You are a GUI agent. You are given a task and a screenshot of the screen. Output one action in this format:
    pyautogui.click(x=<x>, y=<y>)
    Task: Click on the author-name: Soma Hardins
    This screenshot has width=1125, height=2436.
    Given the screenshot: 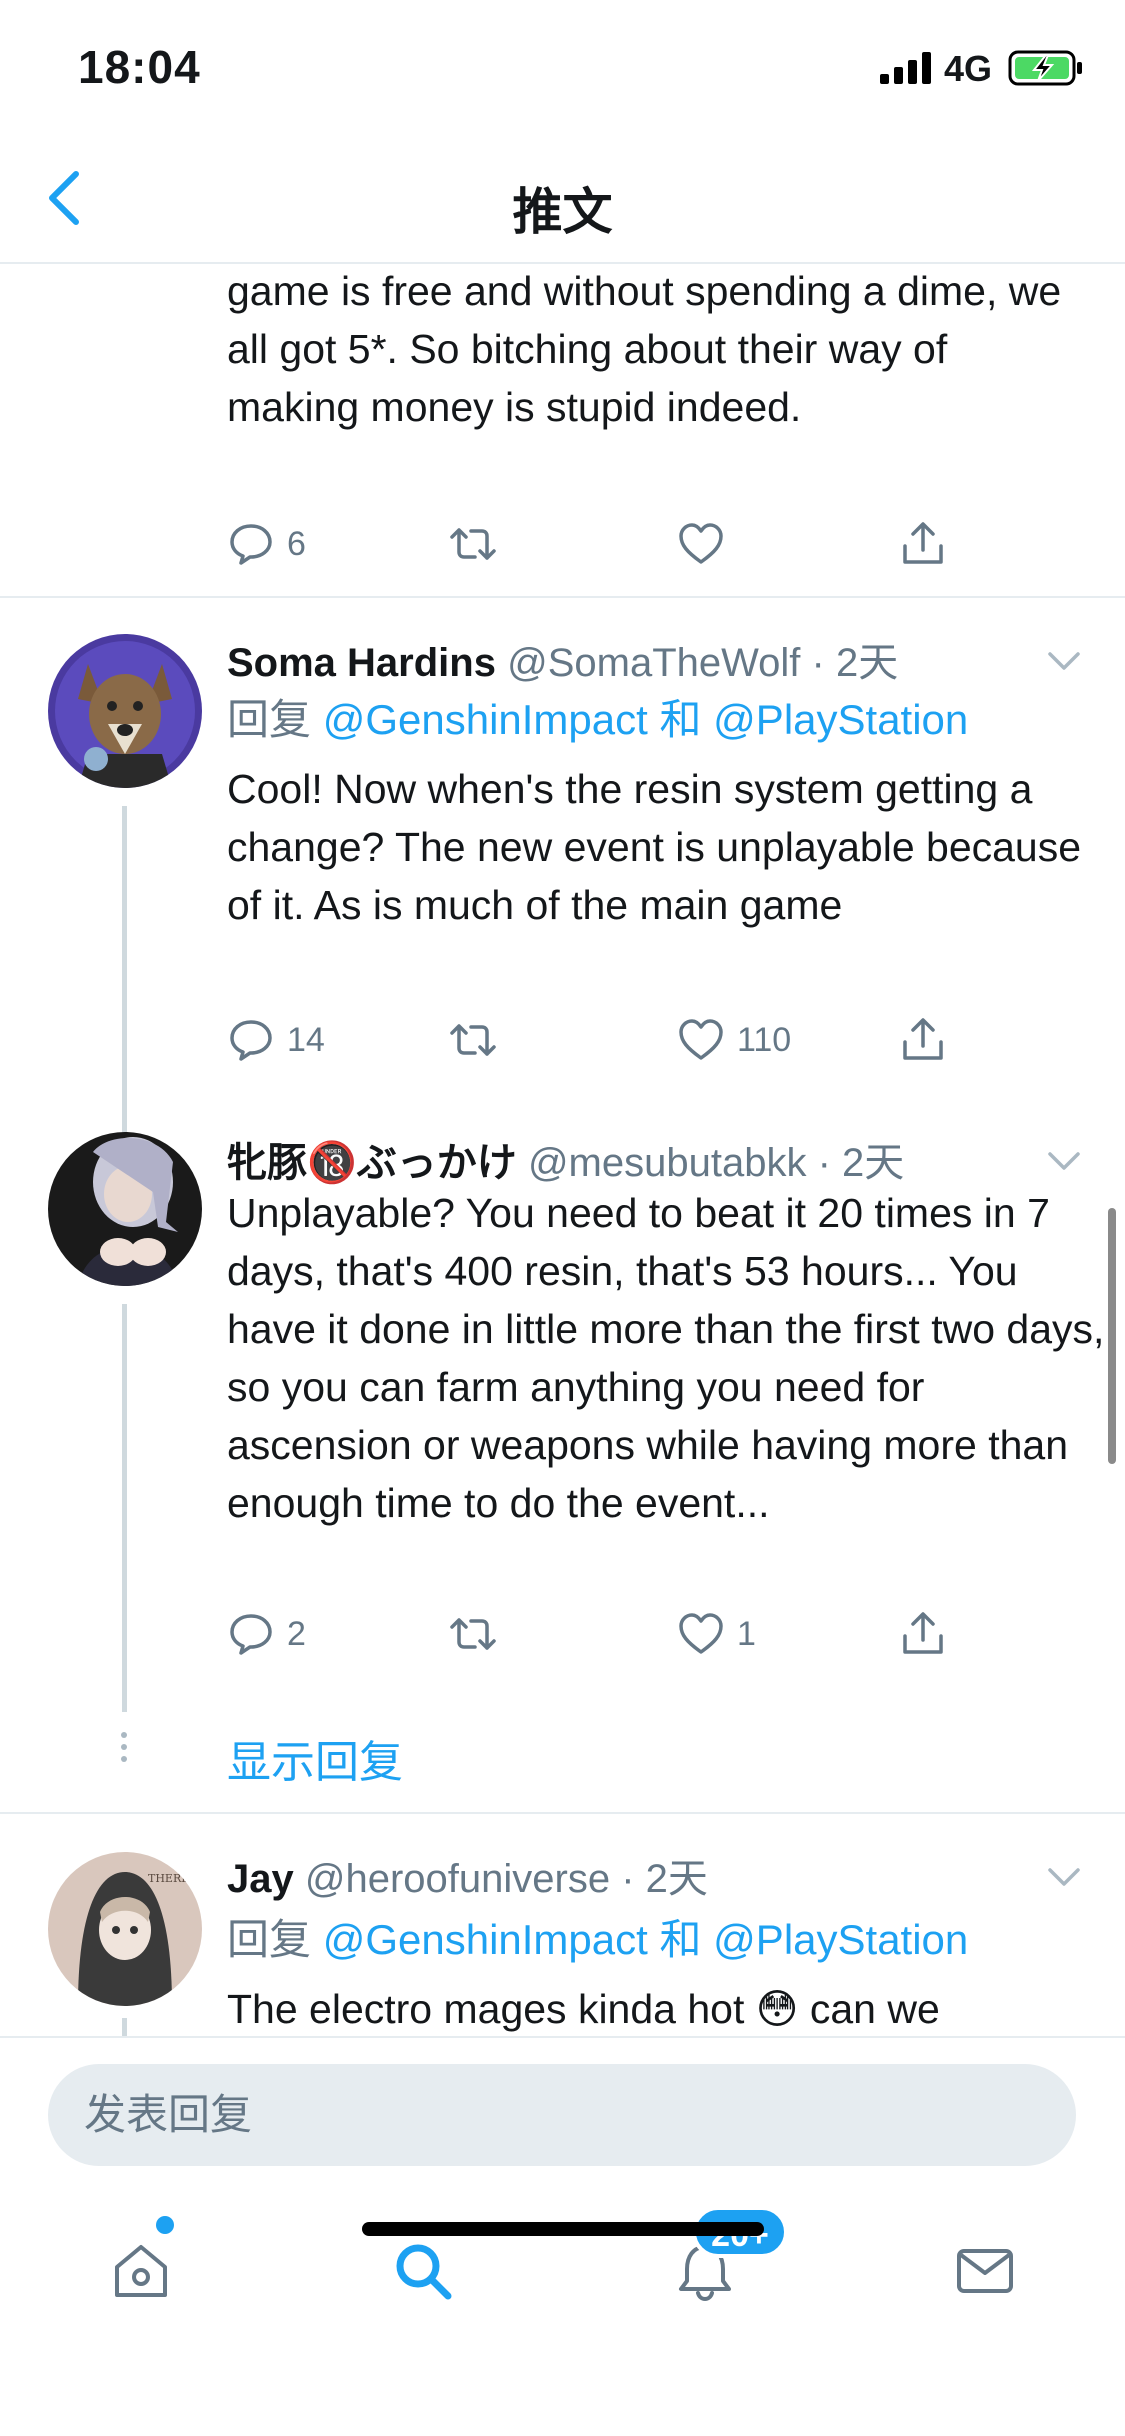 What is the action you would take?
    pyautogui.click(x=361, y=663)
    